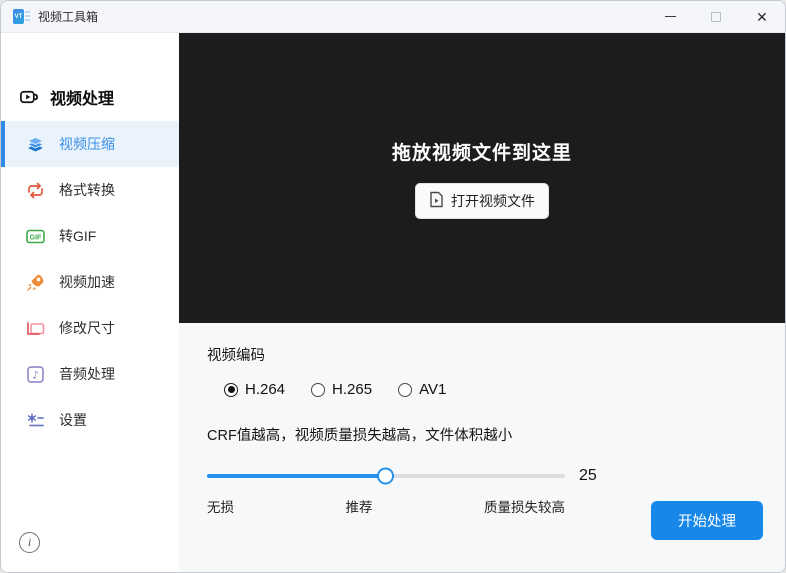  What do you see at coordinates (35, 282) in the screenshot?
I see `rocket-icon` at bounding box center [35, 282].